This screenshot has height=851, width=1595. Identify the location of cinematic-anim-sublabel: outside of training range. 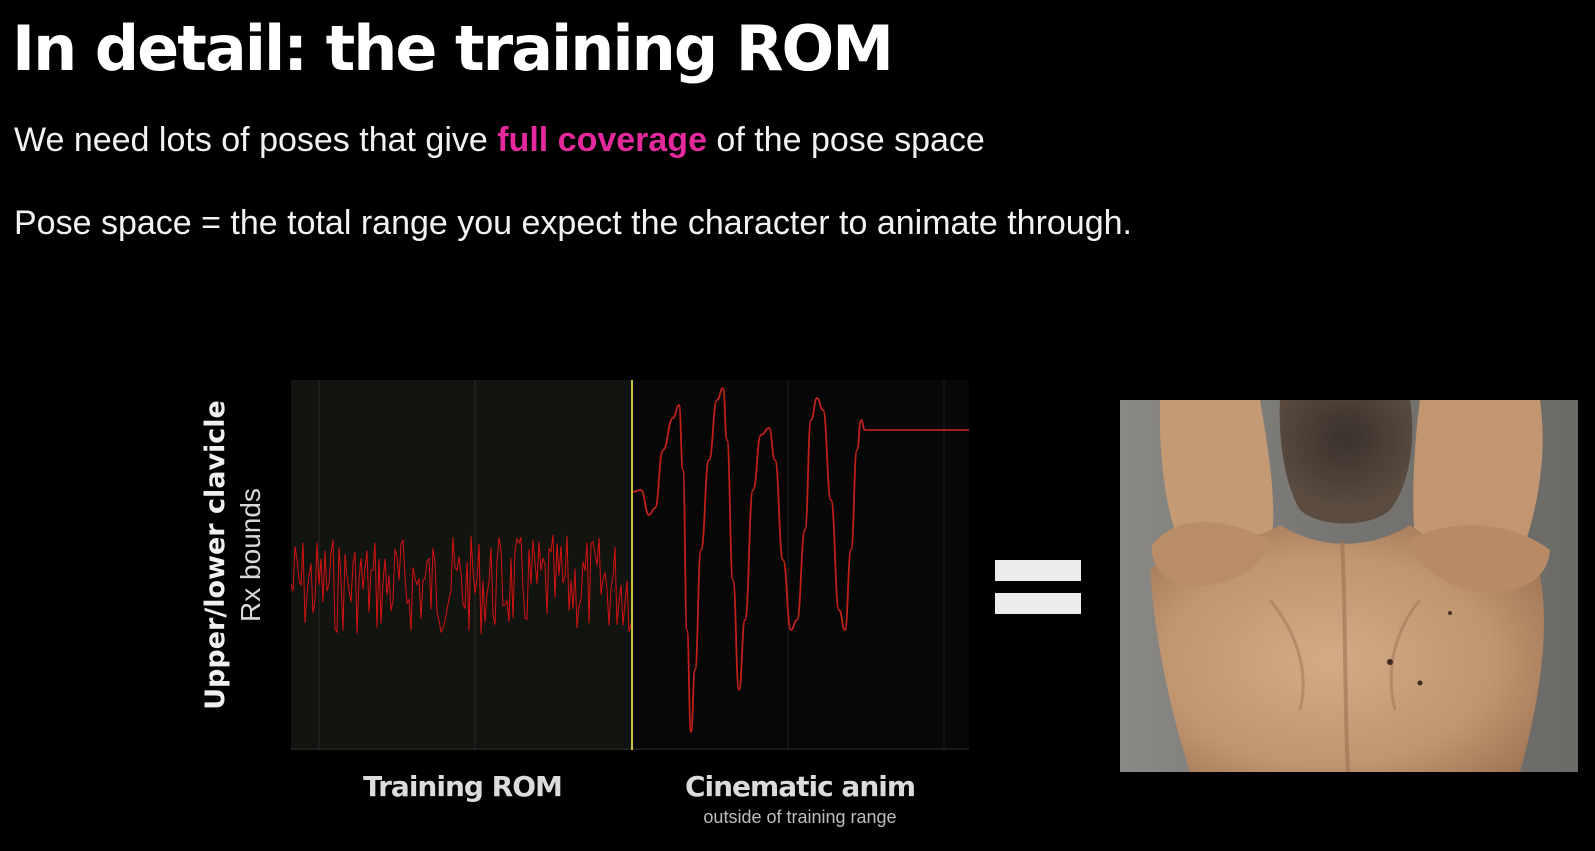
(800, 817).